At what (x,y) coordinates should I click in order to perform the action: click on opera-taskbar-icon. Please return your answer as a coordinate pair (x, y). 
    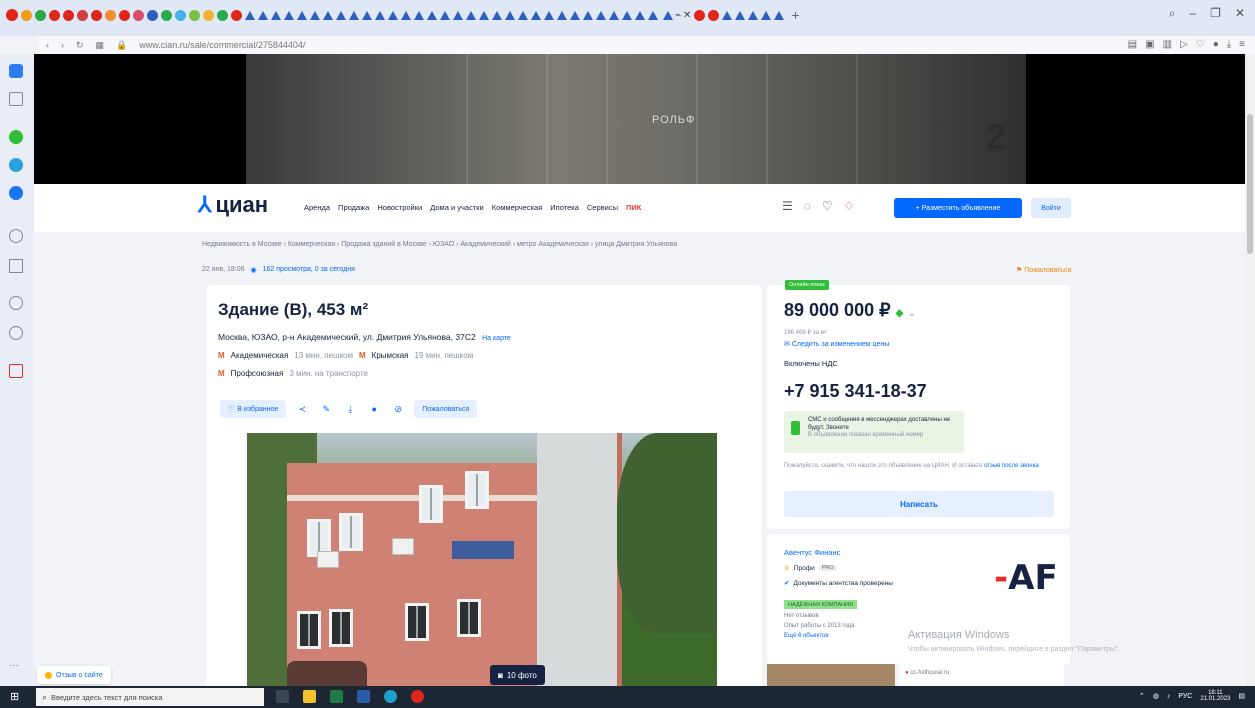
    Looking at the image, I should click on (417, 696).